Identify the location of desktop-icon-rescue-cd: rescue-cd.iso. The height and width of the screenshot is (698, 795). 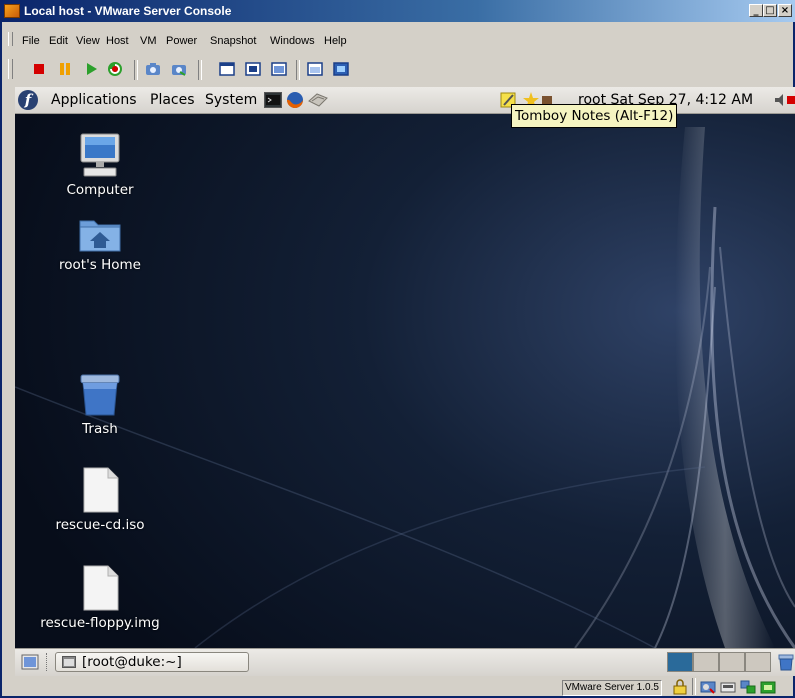
(100, 500).